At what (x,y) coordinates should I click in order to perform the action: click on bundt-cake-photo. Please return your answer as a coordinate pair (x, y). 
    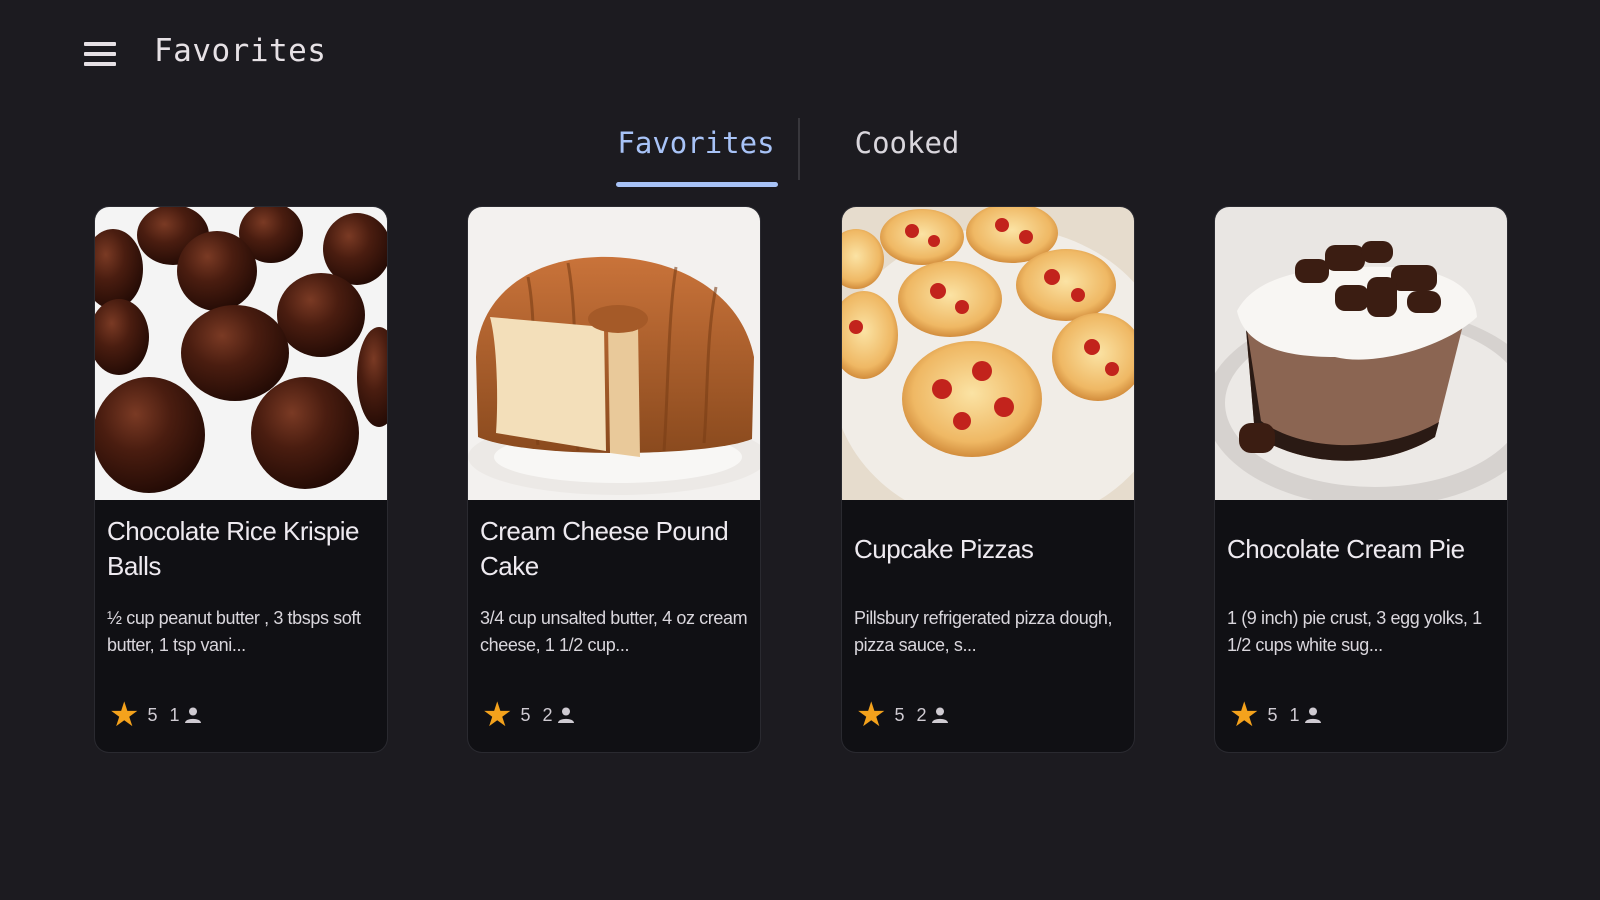
    Looking at the image, I should click on (614, 353).